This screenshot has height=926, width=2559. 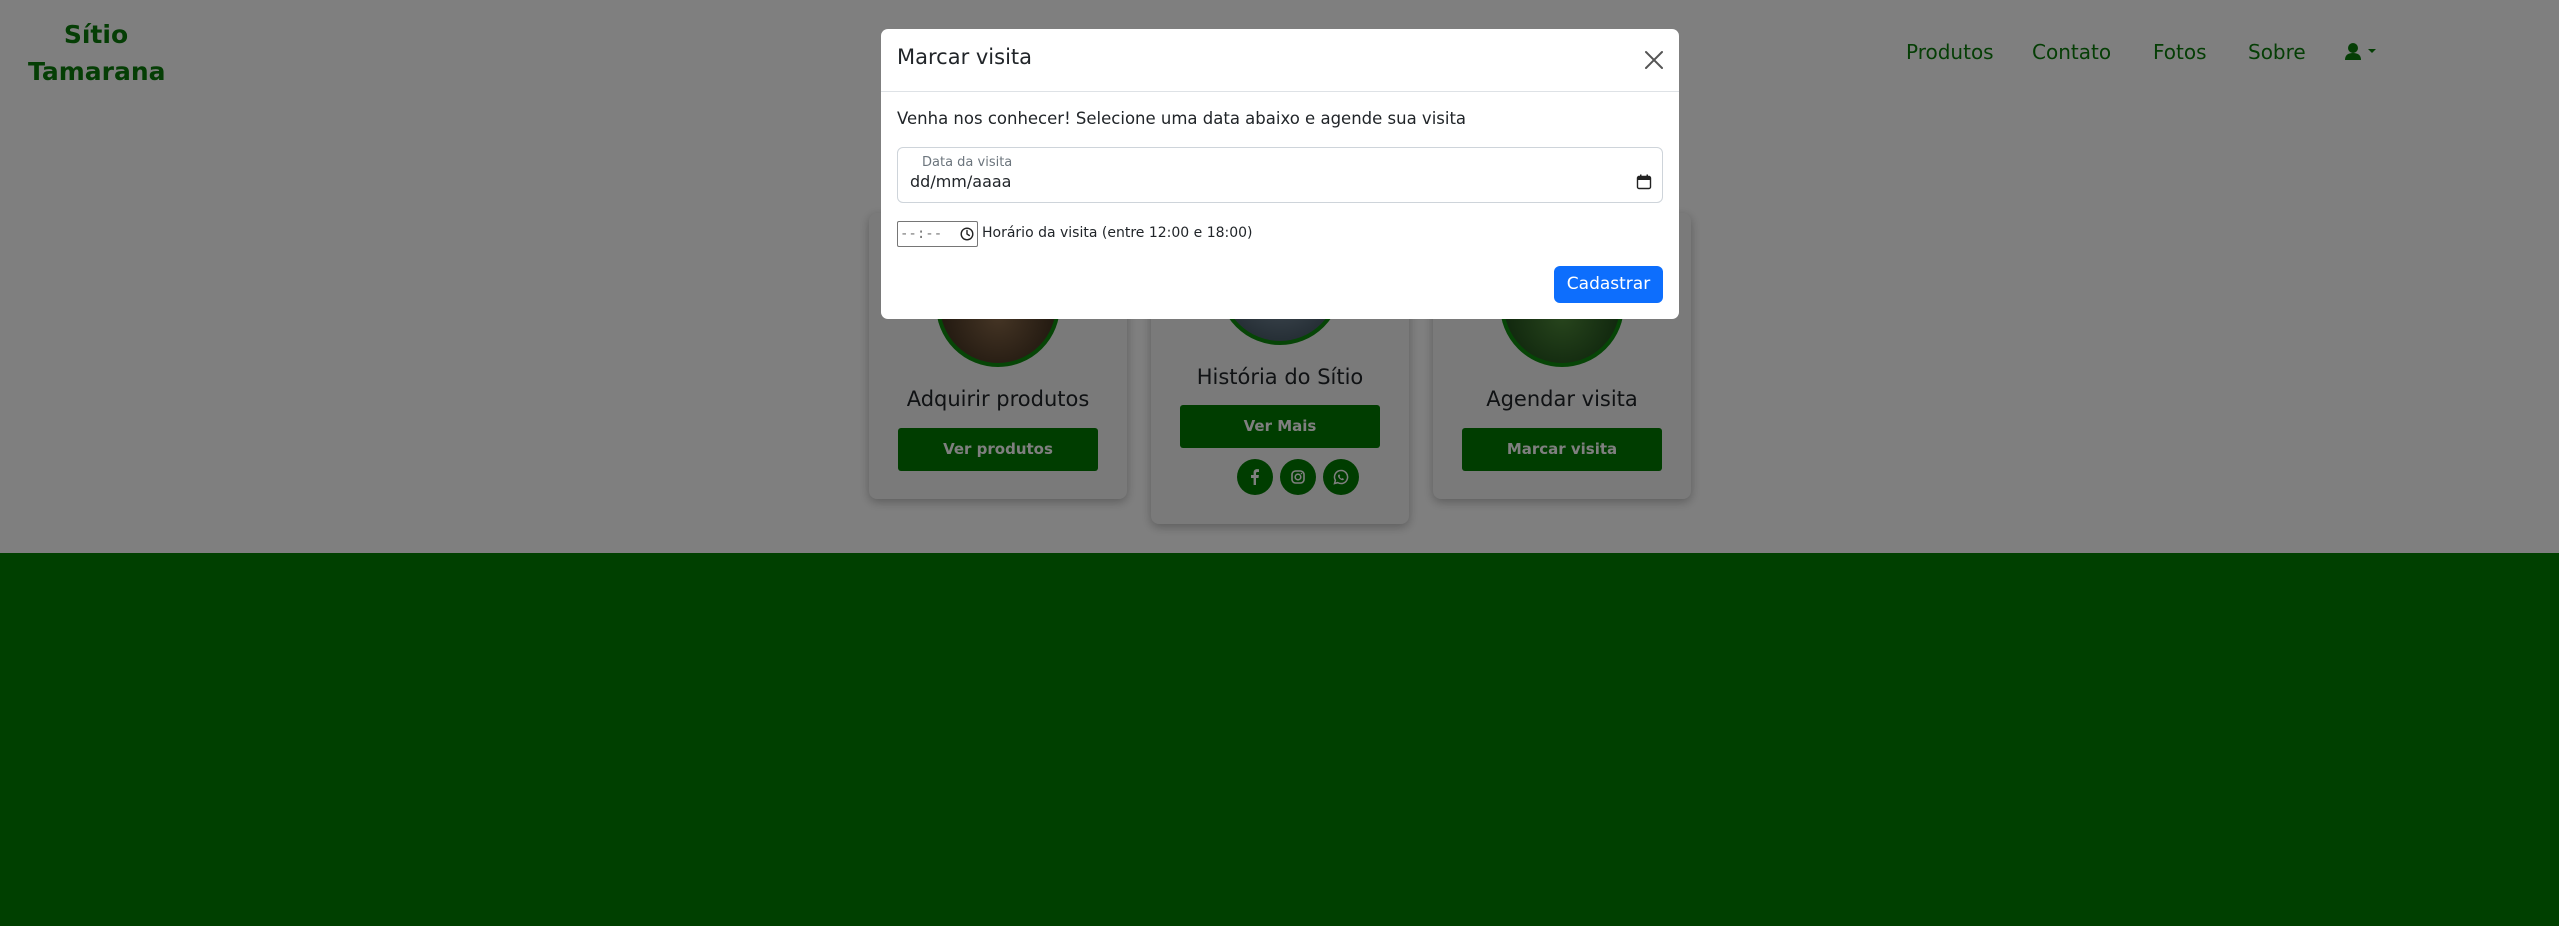 I want to click on time-label: Horário da visita (entre 12:00 e 18:00), so click(x=1117, y=233).